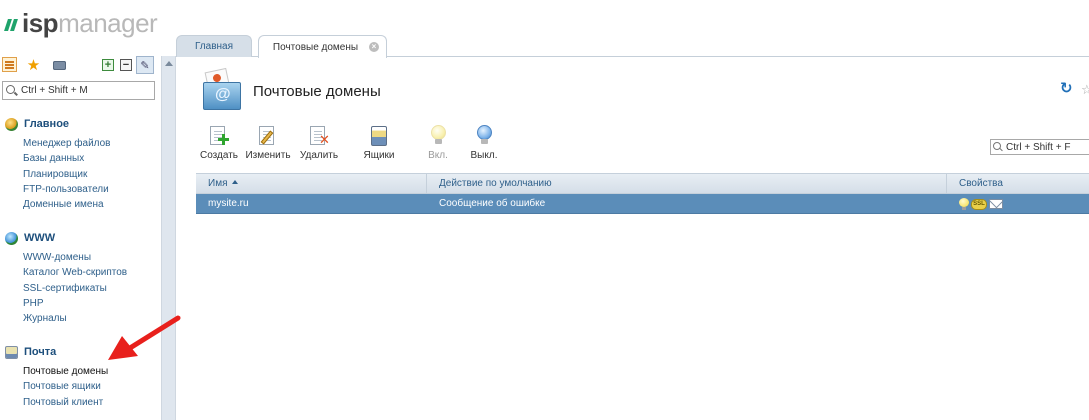  I want to click on lightbulb-on-icon, so click(438, 136).